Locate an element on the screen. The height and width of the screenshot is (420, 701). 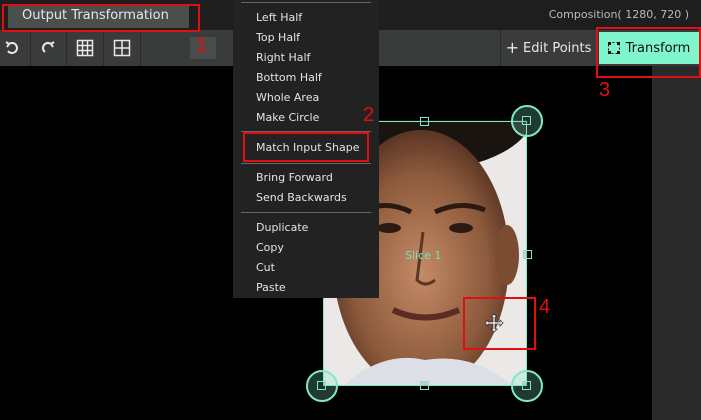
menu-item-cut: Cut is located at coordinates (265, 267).